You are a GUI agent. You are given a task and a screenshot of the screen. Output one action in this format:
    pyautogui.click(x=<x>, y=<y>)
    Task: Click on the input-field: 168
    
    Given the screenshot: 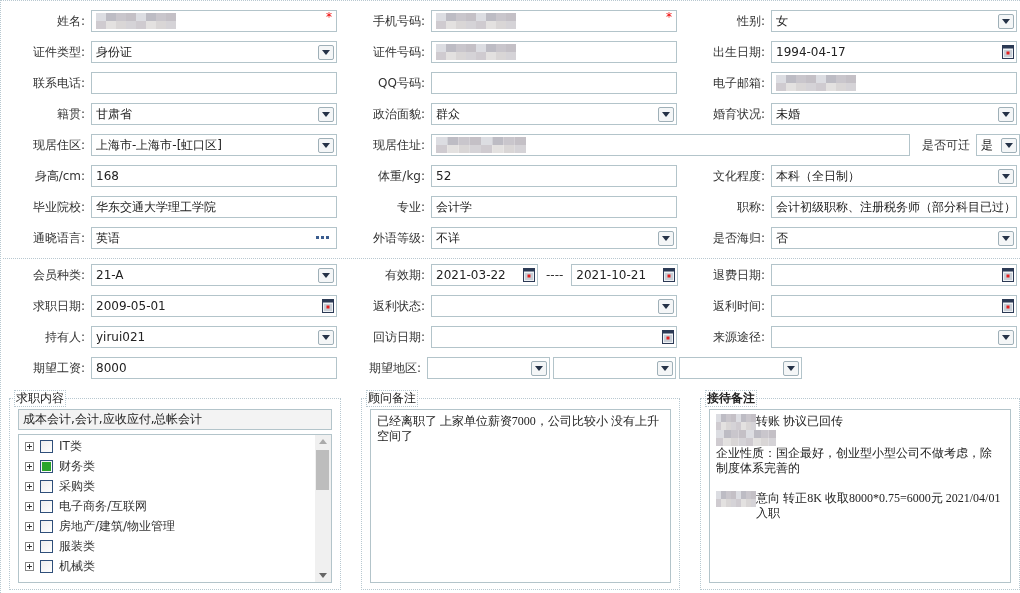 What is the action you would take?
    pyautogui.click(x=214, y=176)
    